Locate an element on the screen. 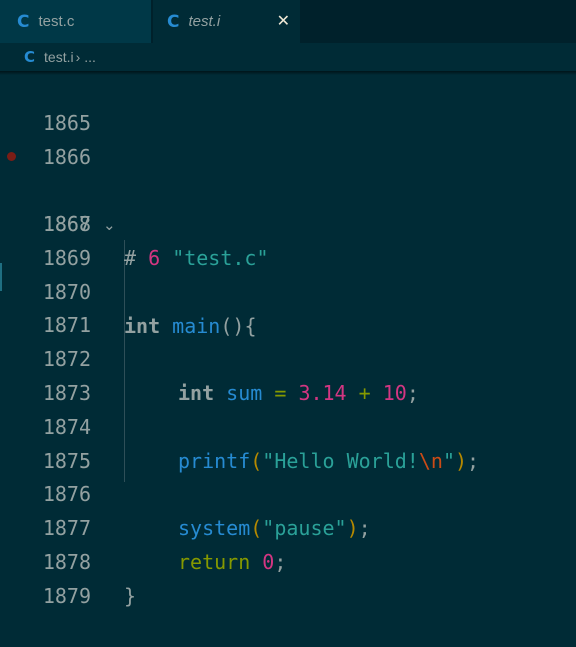 The height and width of the screenshot is (647, 576). code-line: 1867 is located at coordinates (288, 187).